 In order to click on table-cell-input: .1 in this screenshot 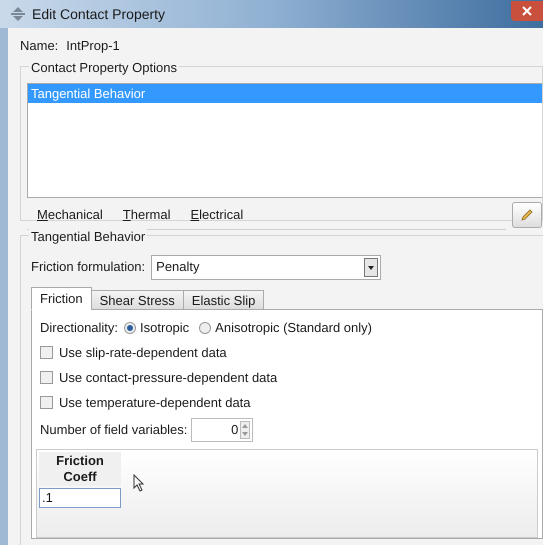, I will do `click(80, 498)`.